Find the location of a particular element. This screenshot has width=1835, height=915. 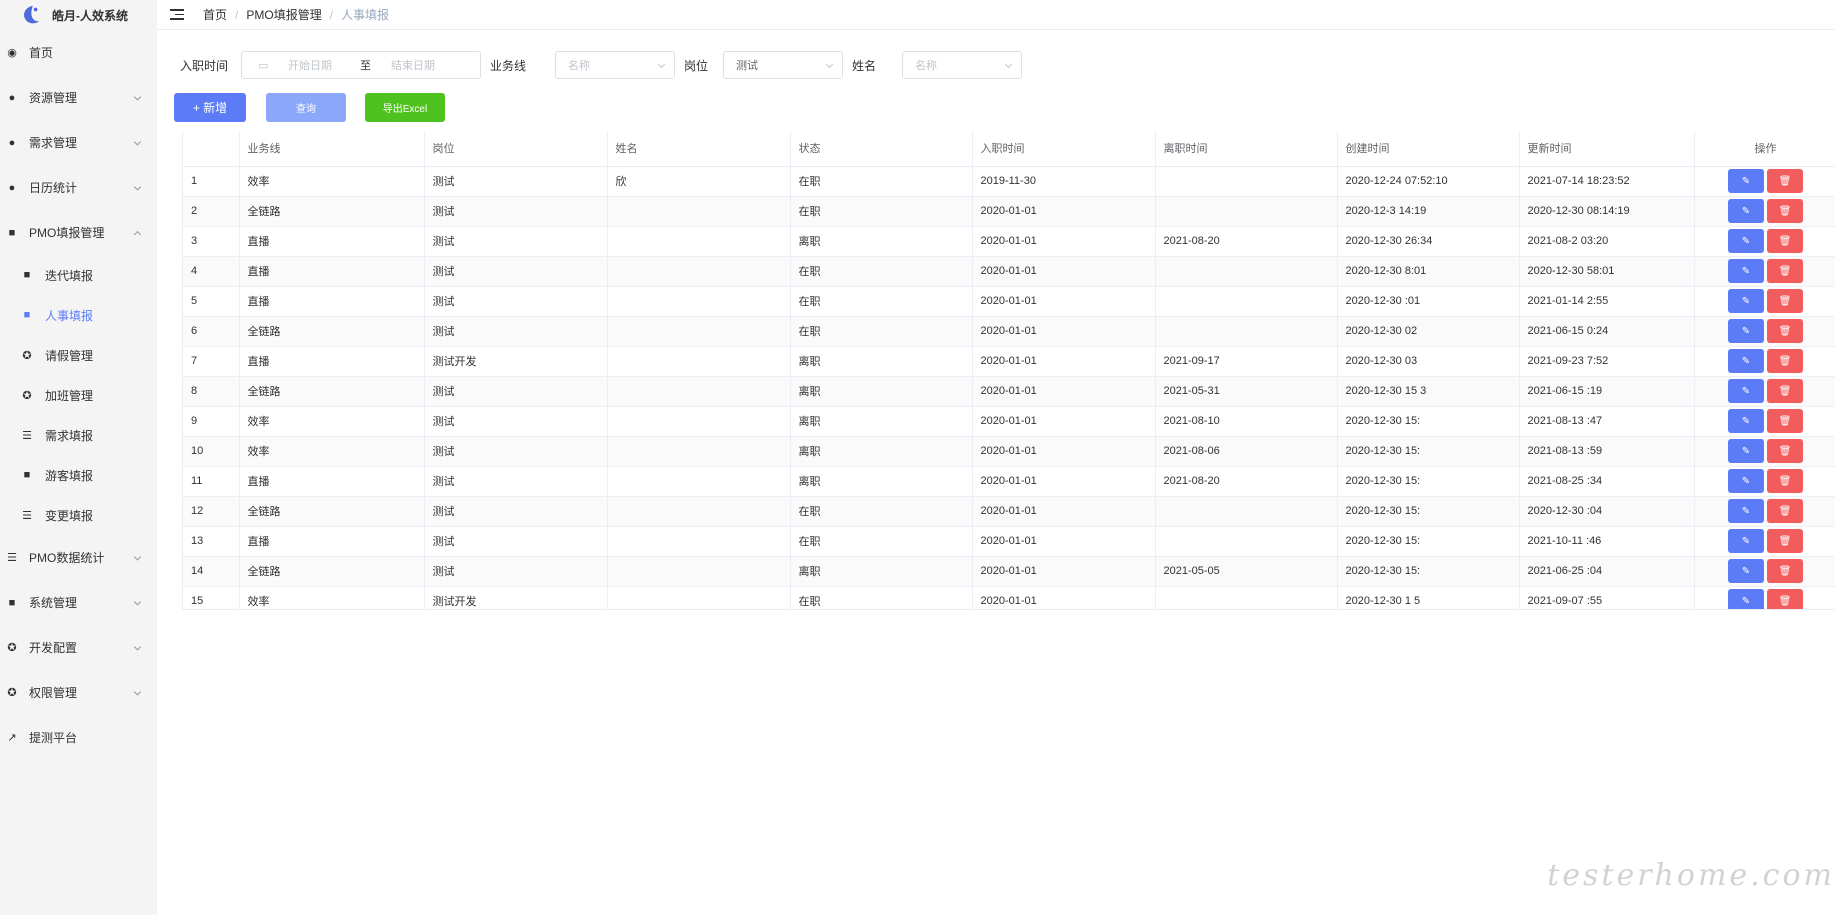

sidebar-item-label: 提测平台 is located at coordinates (53, 738).